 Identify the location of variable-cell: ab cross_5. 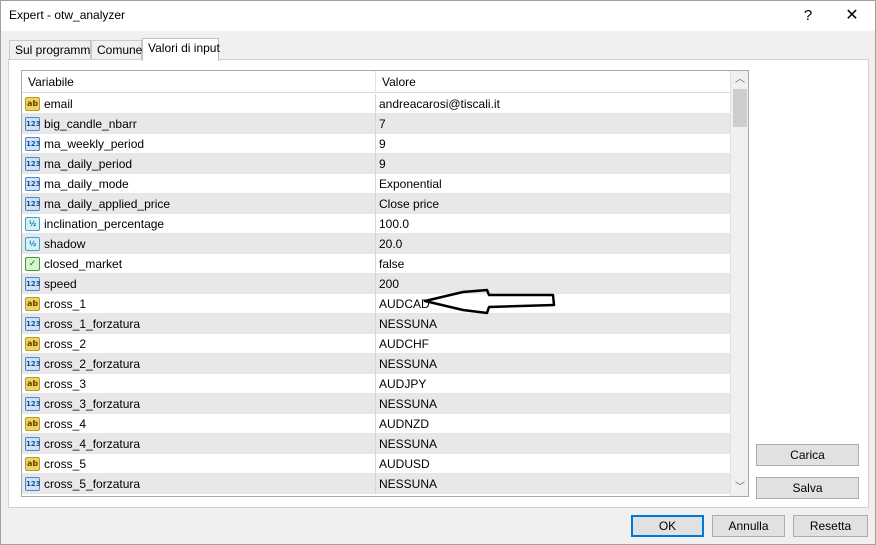
(199, 464).